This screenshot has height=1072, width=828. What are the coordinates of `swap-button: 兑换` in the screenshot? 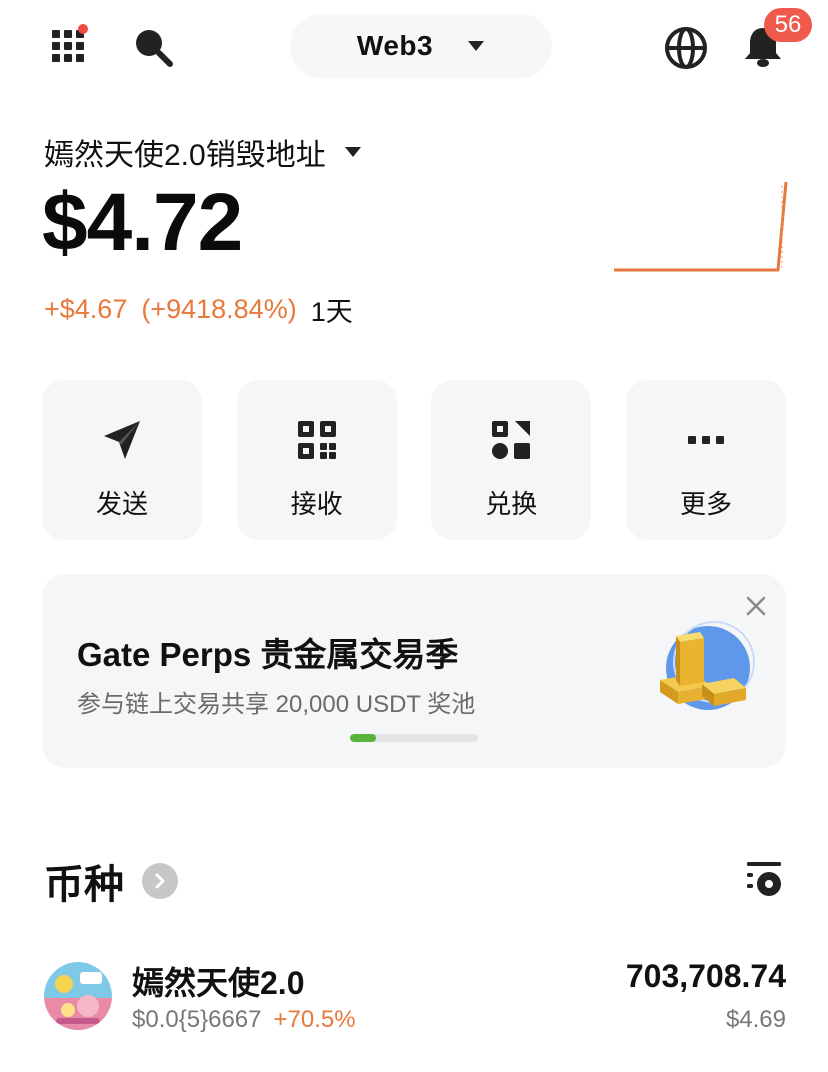 It's located at (511, 460).